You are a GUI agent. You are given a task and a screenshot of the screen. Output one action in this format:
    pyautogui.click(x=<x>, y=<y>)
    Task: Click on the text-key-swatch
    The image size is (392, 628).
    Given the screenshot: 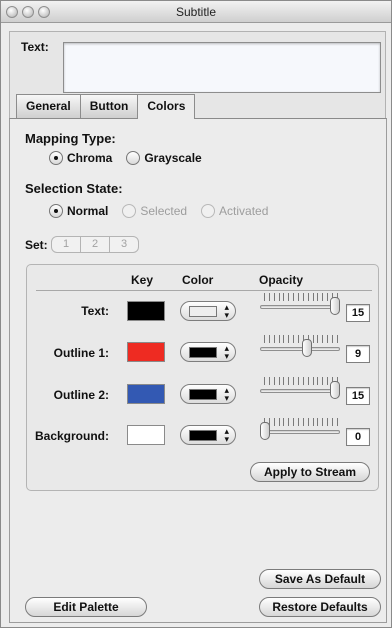 What is the action you would take?
    pyautogui.click(x=146, y=311)
    